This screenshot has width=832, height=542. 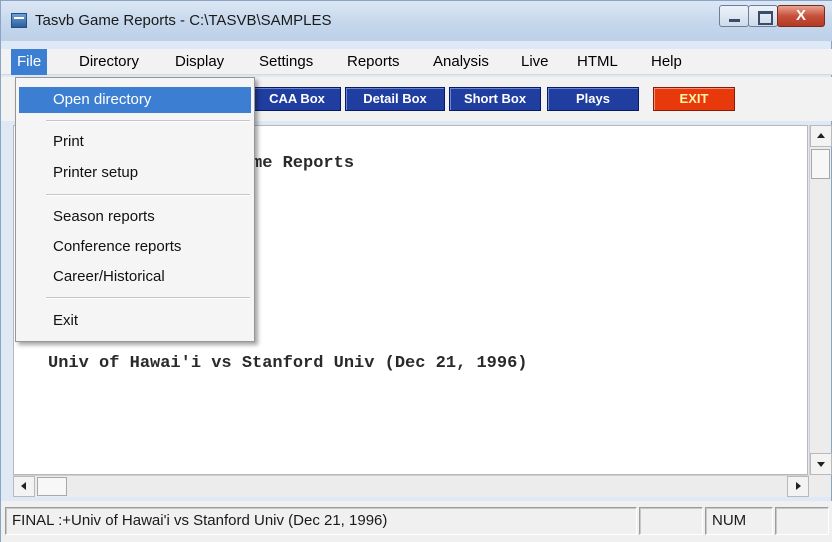 What do you see at coordinates (135, 217) in the screenshot?
I see `menu-item-season-reports: Season reports` at bounding box center [135, 217].